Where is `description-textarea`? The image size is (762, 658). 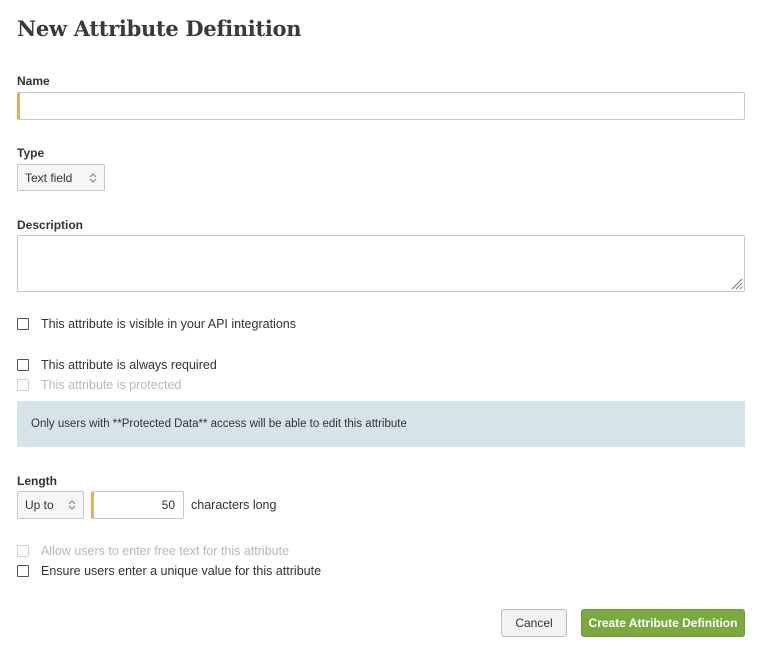
description-textarea is located at coordinates (381, 263).